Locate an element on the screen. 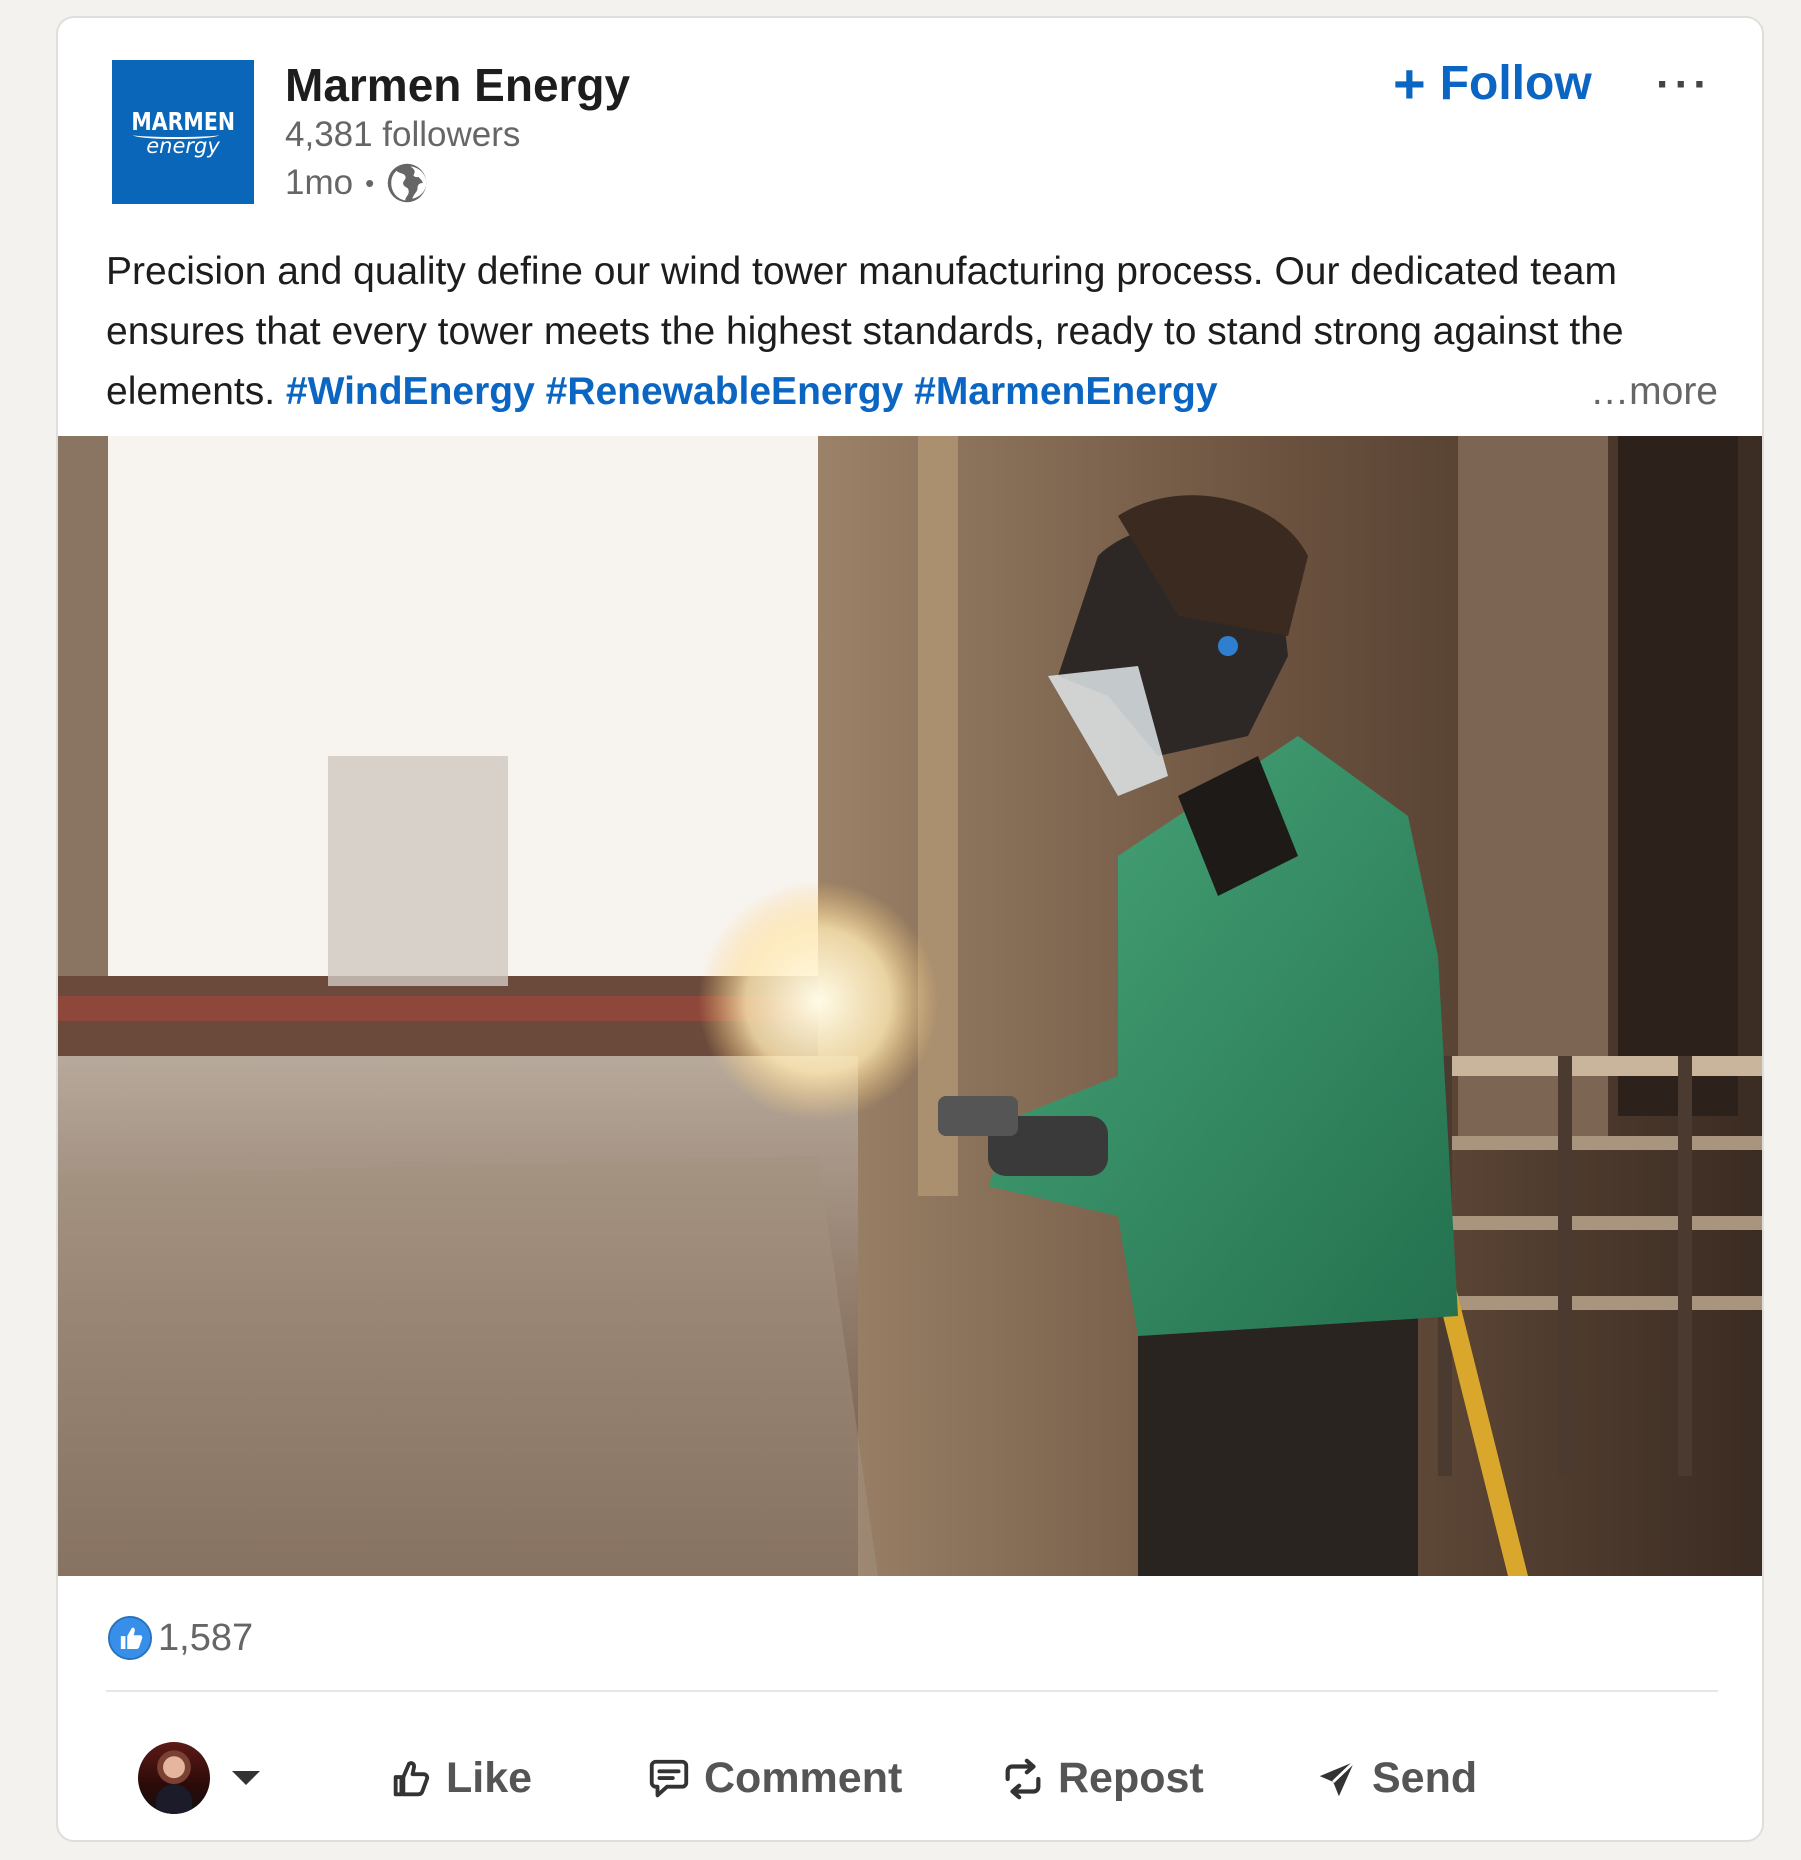 The image size is (1801, 1860). globe-icon is located at coordinates (407, 183).